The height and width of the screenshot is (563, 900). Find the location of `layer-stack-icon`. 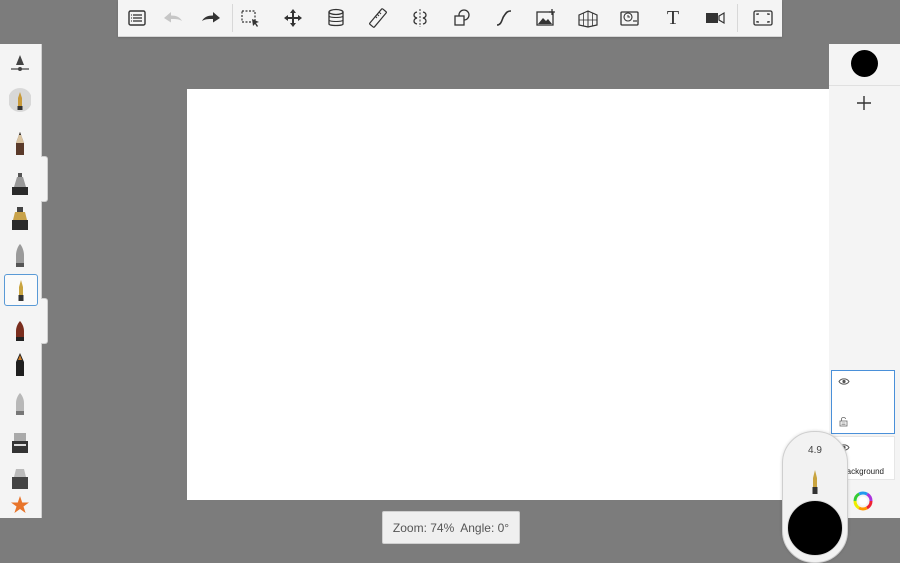

layer-stack-icon is located at coordinates (336, 18).